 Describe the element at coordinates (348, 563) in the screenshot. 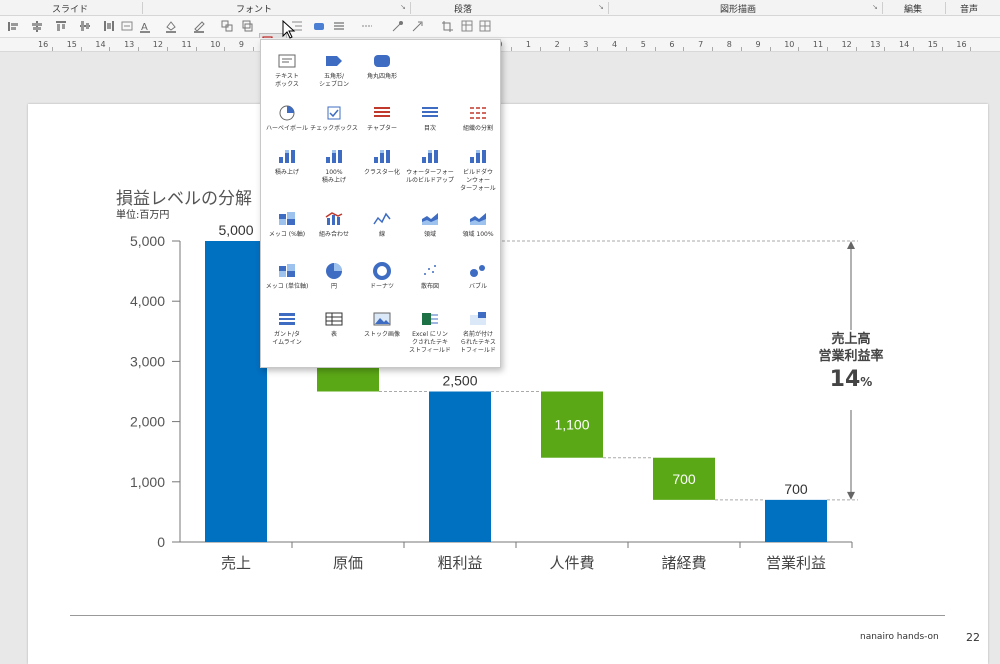

I see `x-tick-label: 原価` at that location.